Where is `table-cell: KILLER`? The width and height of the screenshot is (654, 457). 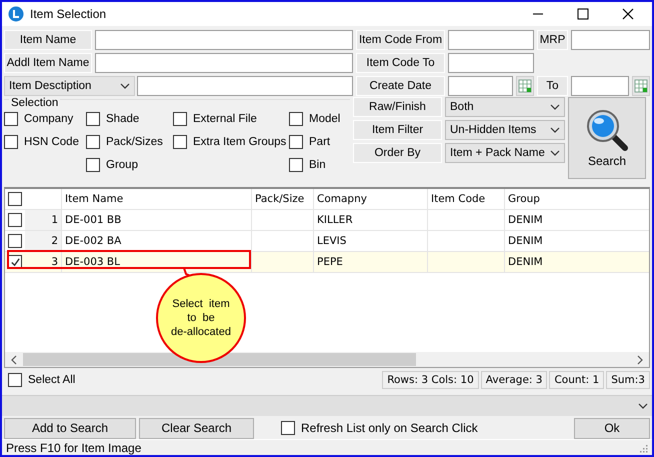
table-cell: KILLER is located at coordinates (370, 220).